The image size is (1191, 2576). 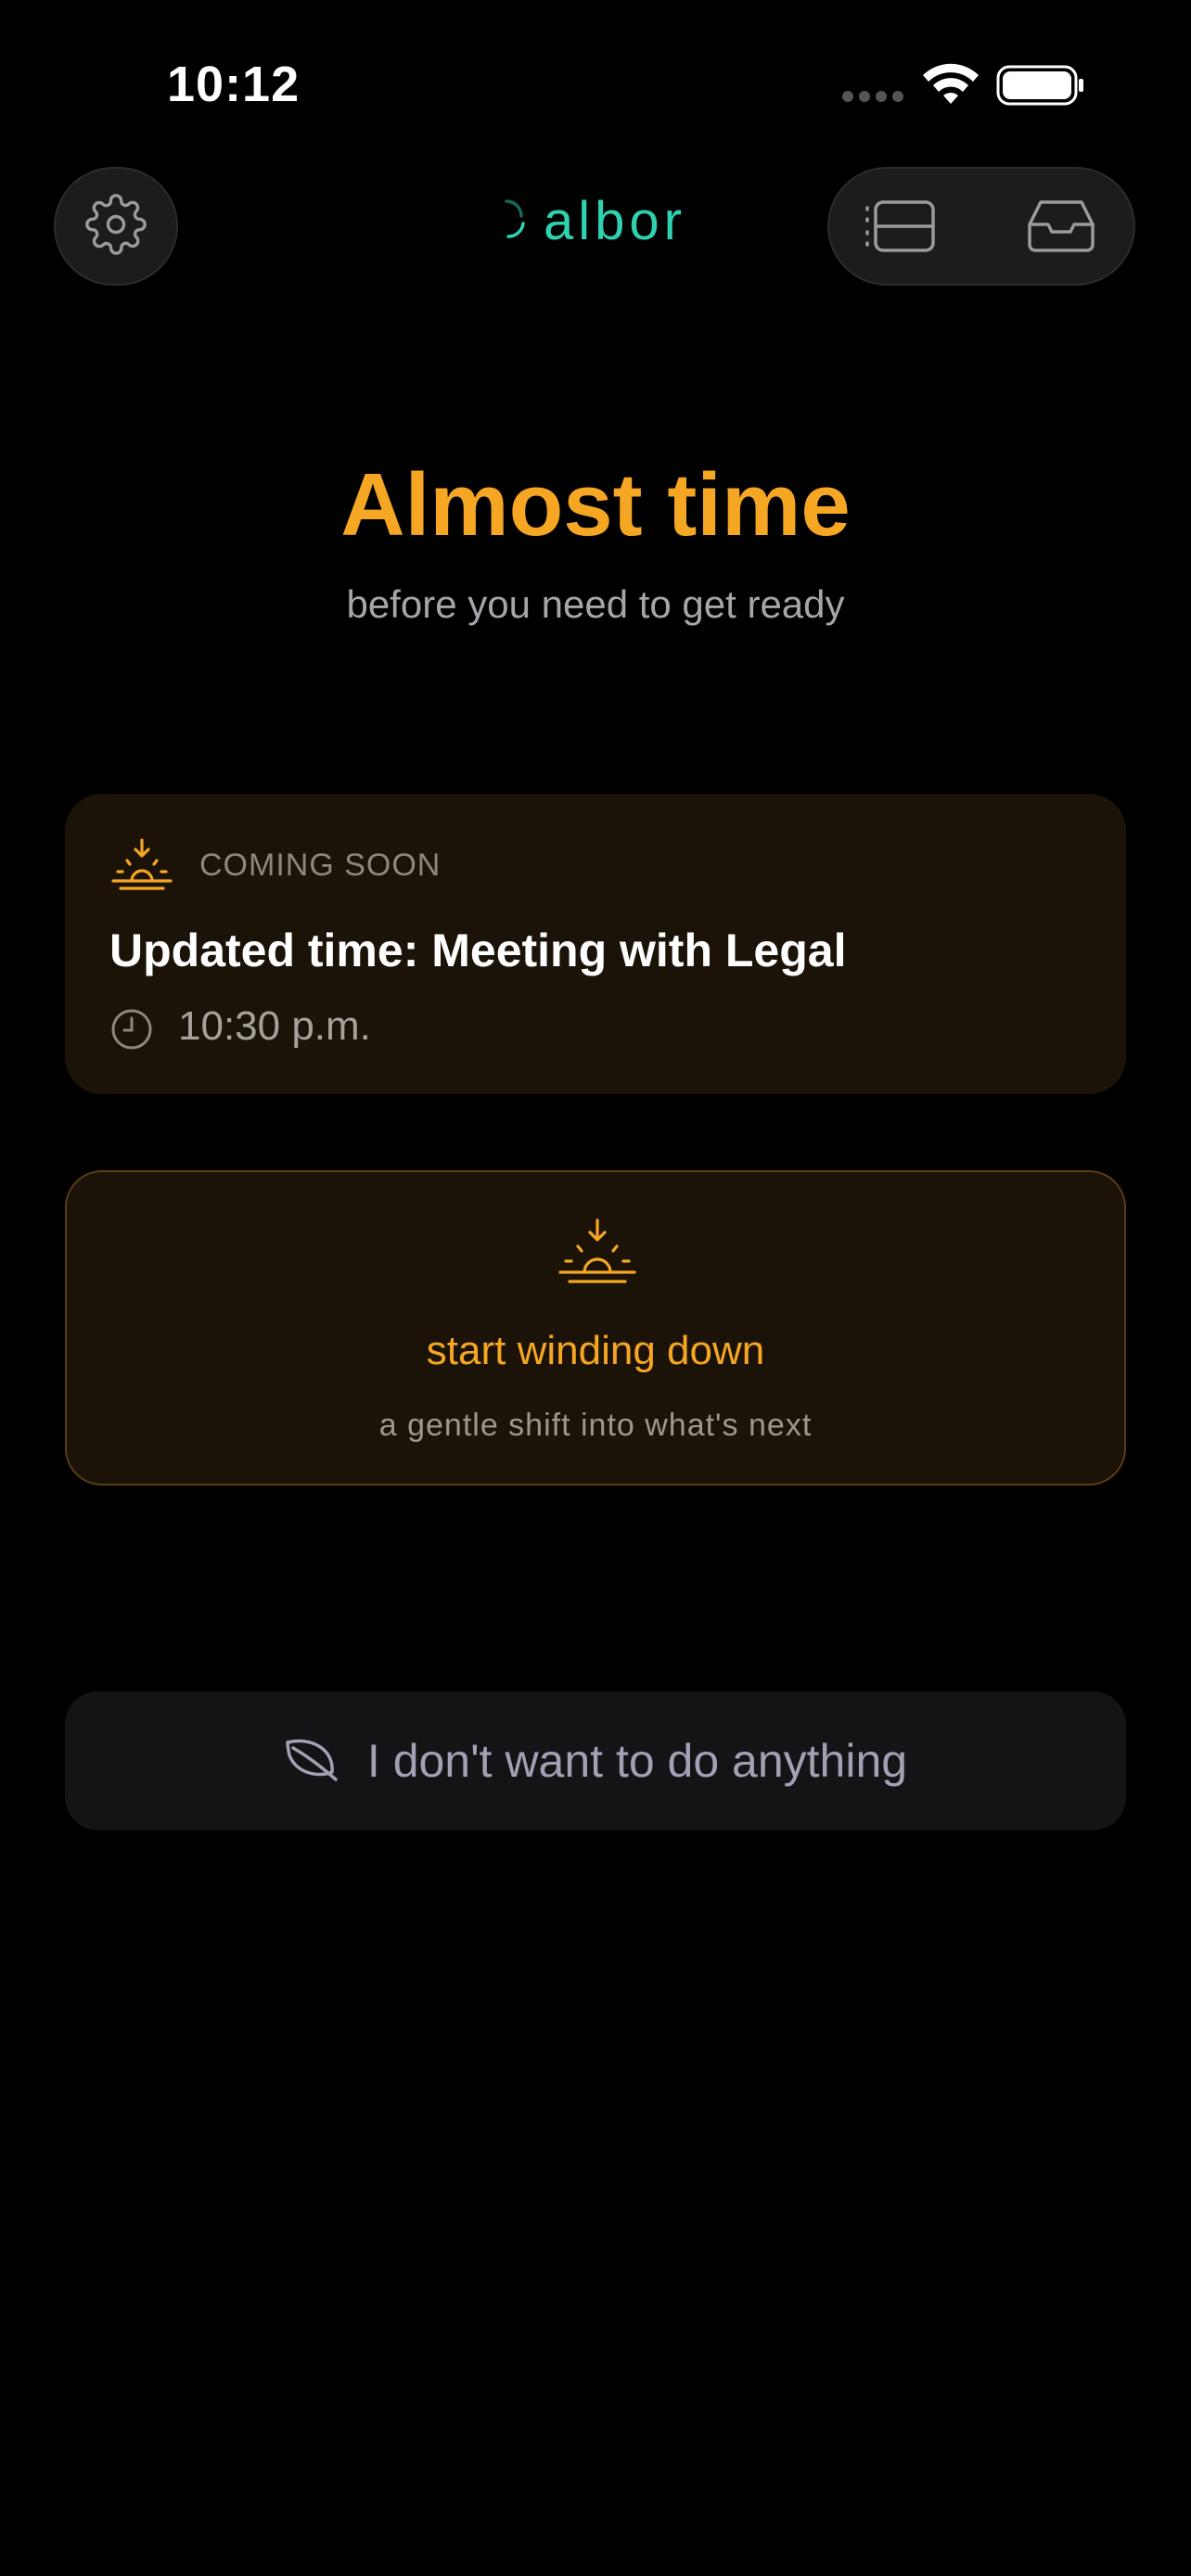 What do you see at coordinates (274, 1026) in the screenshot?
I see `event-time: 10:30 p.m.` at bounding box center [274, 1026].